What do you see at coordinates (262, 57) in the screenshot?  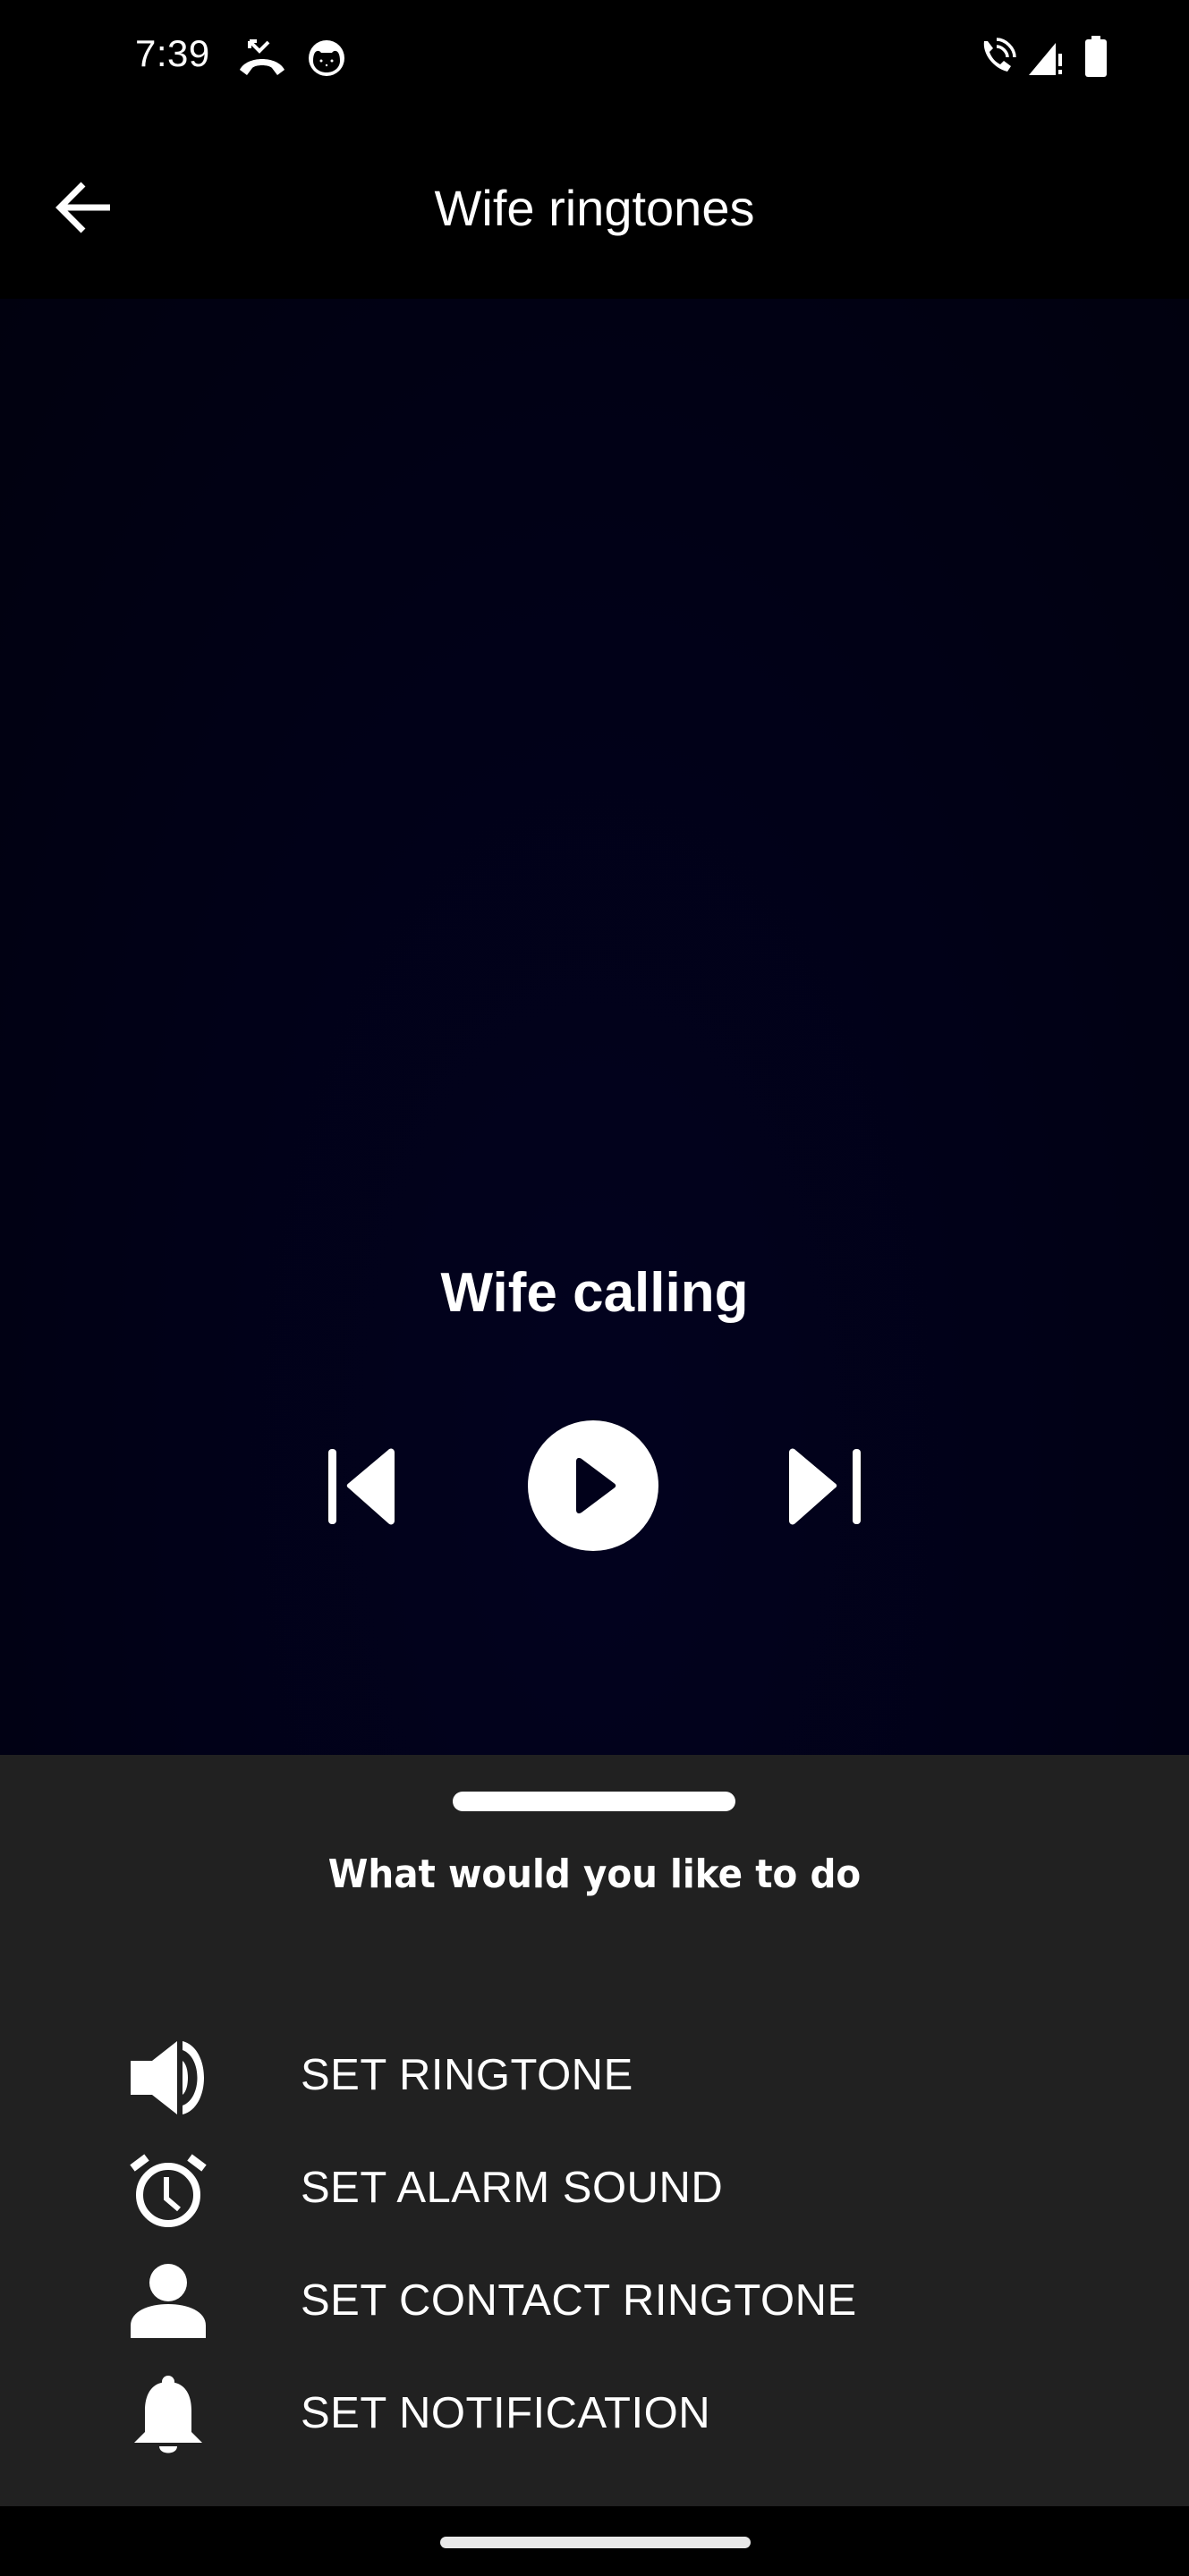 I see `missed-call-icon` at bounding box center [262, 57].